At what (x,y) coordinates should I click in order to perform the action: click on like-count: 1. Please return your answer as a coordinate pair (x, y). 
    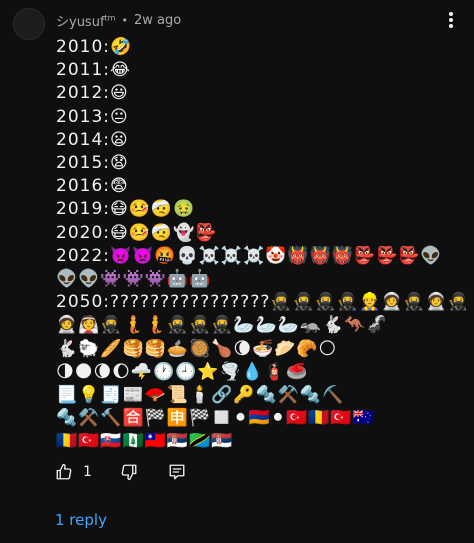
    Looking at the image, I should click on (87, 472).